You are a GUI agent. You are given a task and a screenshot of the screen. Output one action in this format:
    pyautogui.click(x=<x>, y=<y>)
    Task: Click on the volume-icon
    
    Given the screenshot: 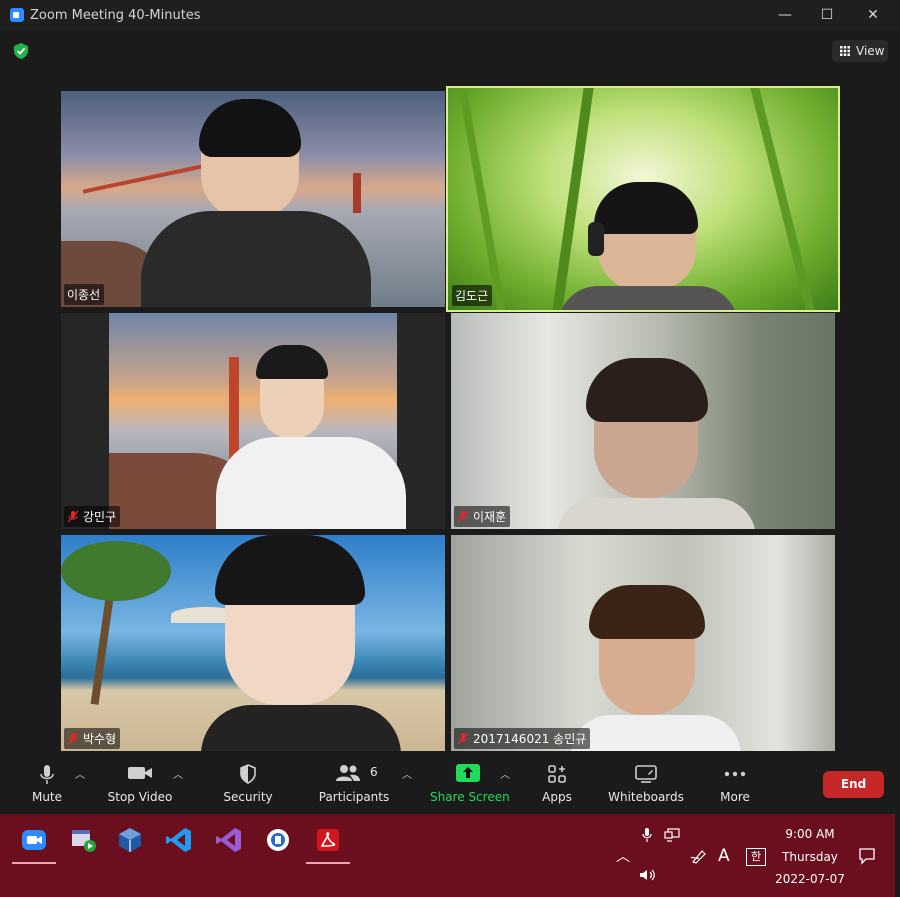 What is the action you would take?
    pyautogui.click(x=648, y=875)
    